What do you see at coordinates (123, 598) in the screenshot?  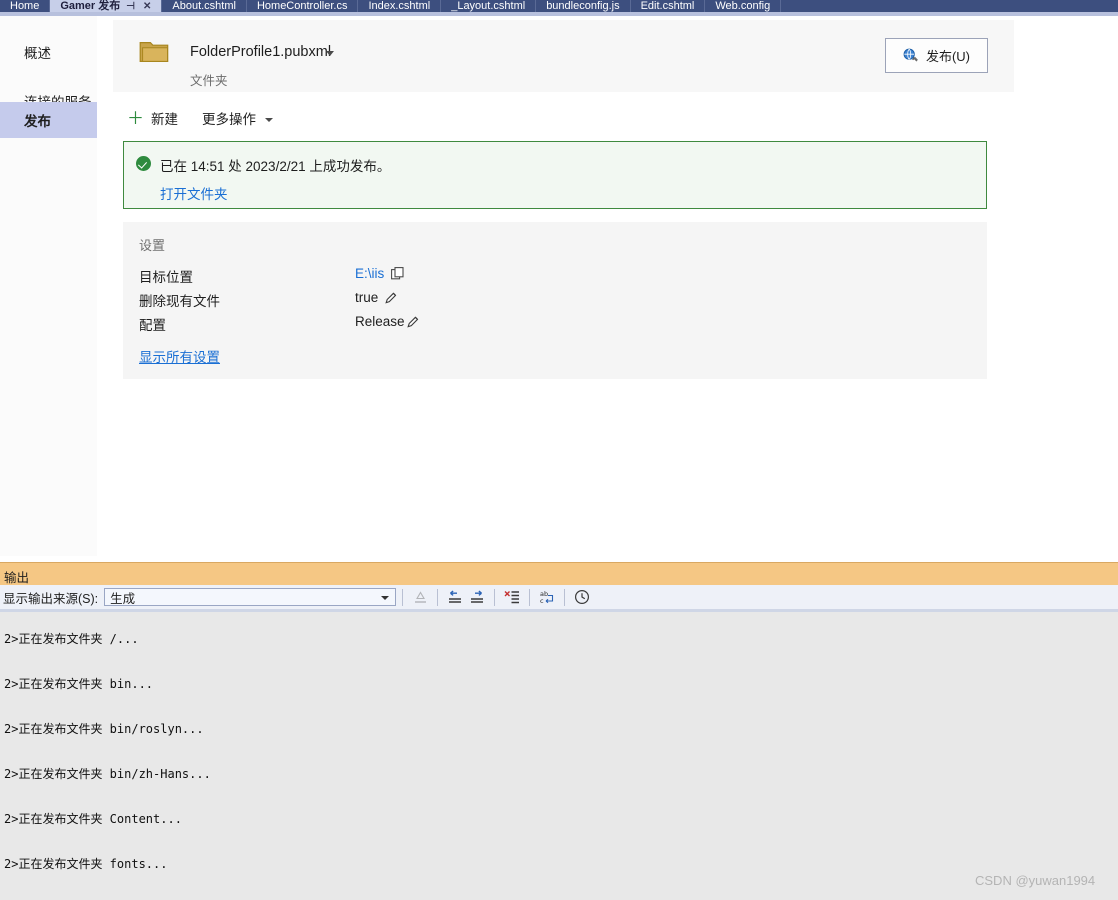 I see `output-source-value: 生成` at bounding box center [123, 598].